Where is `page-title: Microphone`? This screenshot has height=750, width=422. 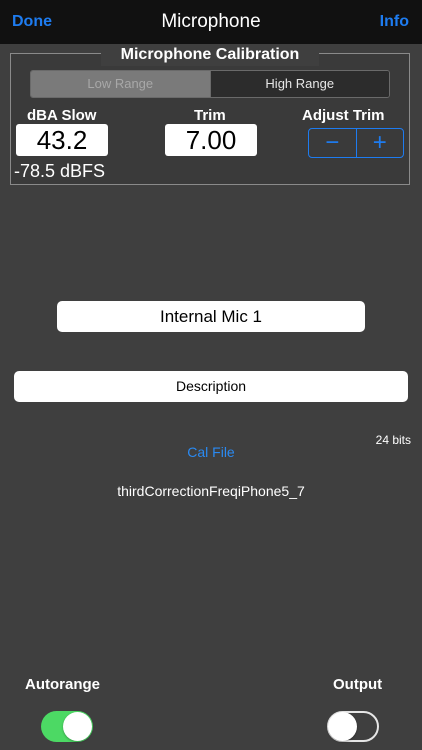
page-title: Microphone is located at coordinates (211, 21).